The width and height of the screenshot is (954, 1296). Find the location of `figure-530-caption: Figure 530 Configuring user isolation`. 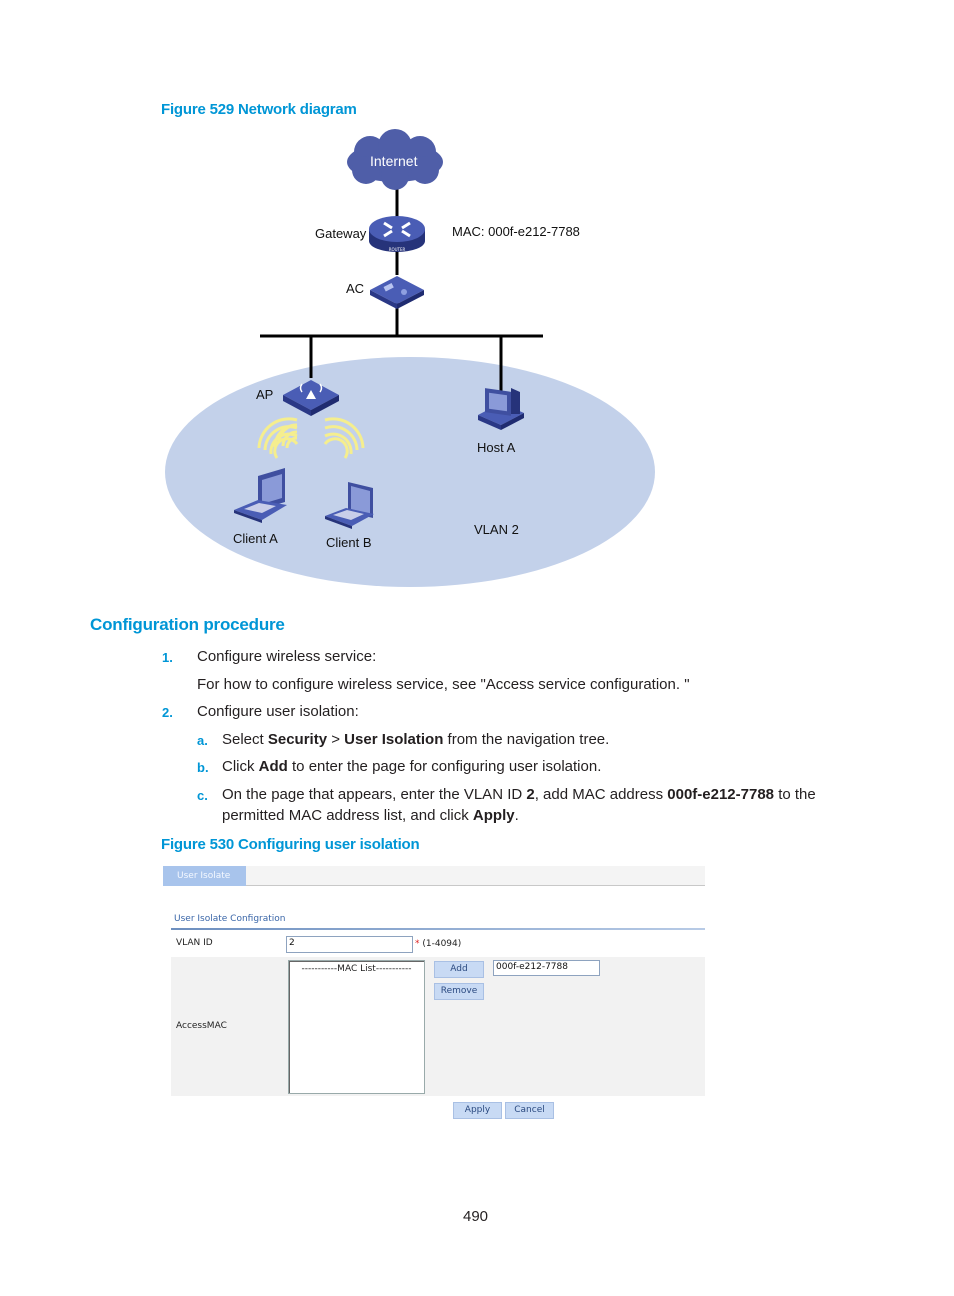

figure-530-caption: Figure 530 Configuring user isolation is located at coordinates (290, 844).